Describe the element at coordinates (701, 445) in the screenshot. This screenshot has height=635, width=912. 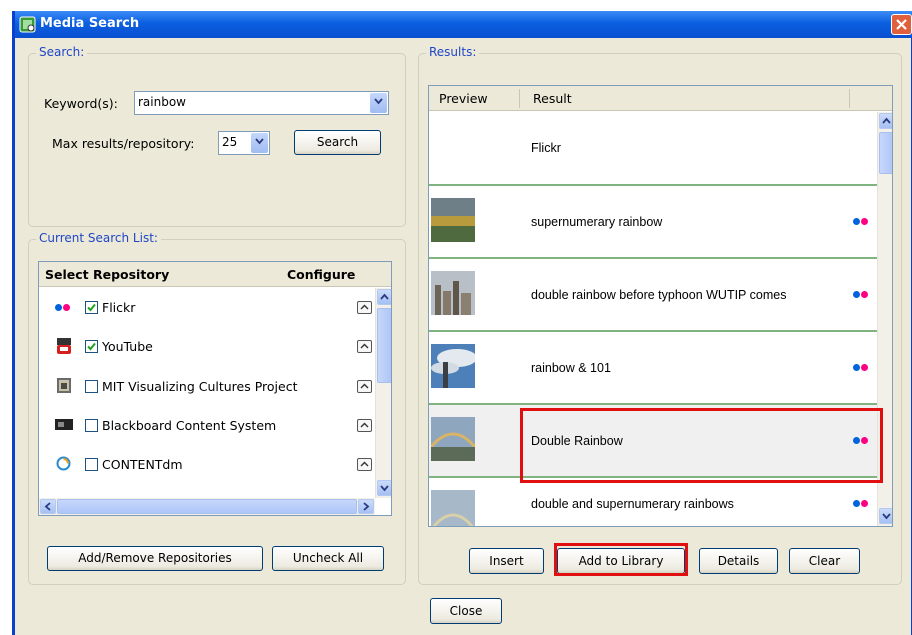
I see `selected-result-highlight` at that location.